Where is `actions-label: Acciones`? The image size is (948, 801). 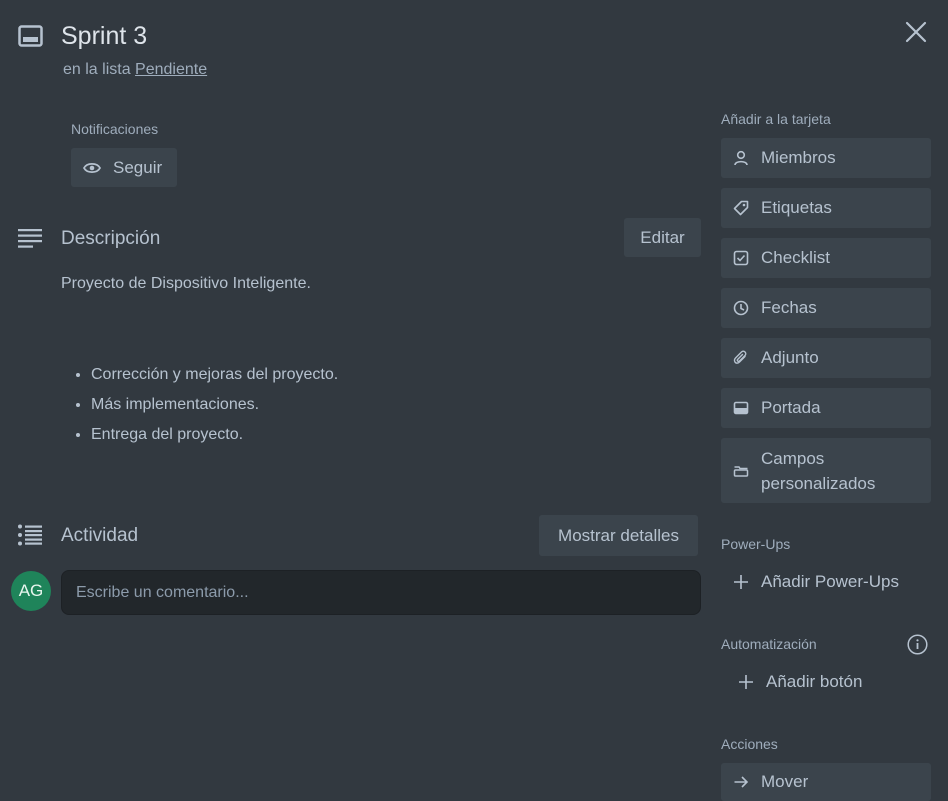
actions-label: Acciones is located at coordinates (749, 744).